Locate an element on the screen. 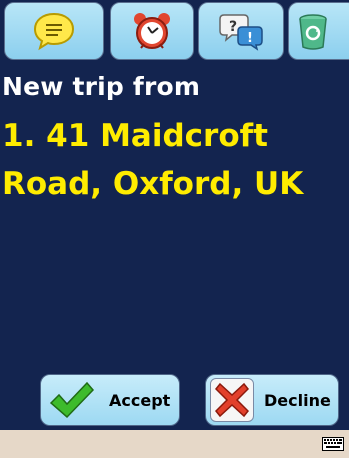 The image size is (349, 458). trip-heading: New trip from is located at coordinates (101, 86).